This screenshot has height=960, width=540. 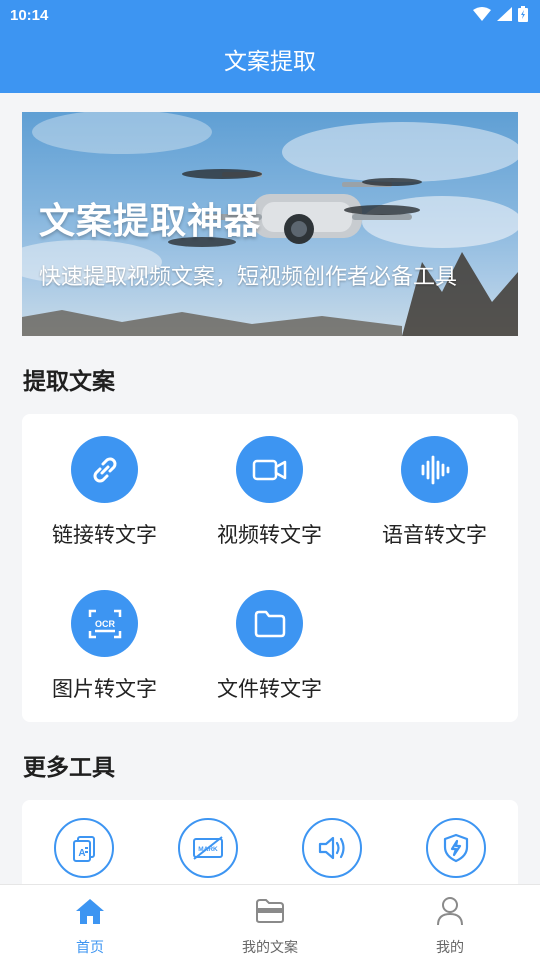 I want to click on video-to-text-button: 视频转文字, so click(x=269, y=492).